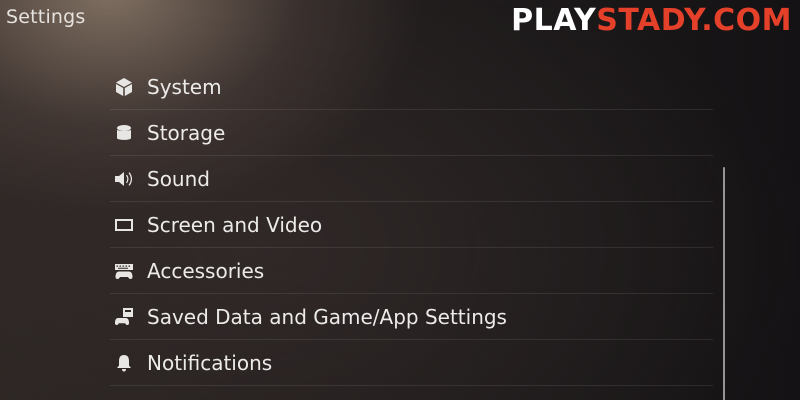 Image resolution: width=800 pixels, height=400 pixels. I want to click on watermark-part-2: STADY.COM, so click(694, 20).